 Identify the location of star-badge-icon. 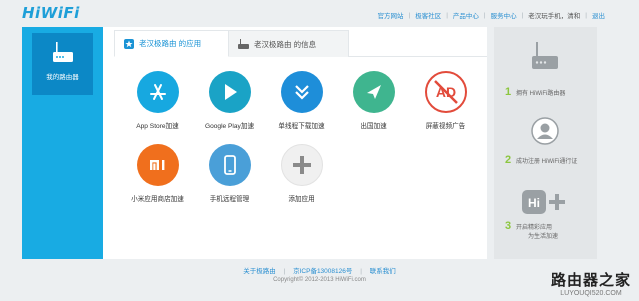
(129, 43).